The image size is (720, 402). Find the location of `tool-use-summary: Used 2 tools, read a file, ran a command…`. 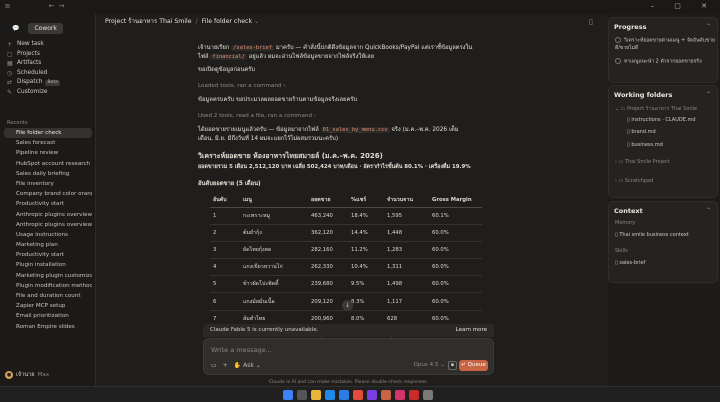

tool-use-summary: Used 2 tools, read a file, ran a command… is located at coordinates (257, 116).